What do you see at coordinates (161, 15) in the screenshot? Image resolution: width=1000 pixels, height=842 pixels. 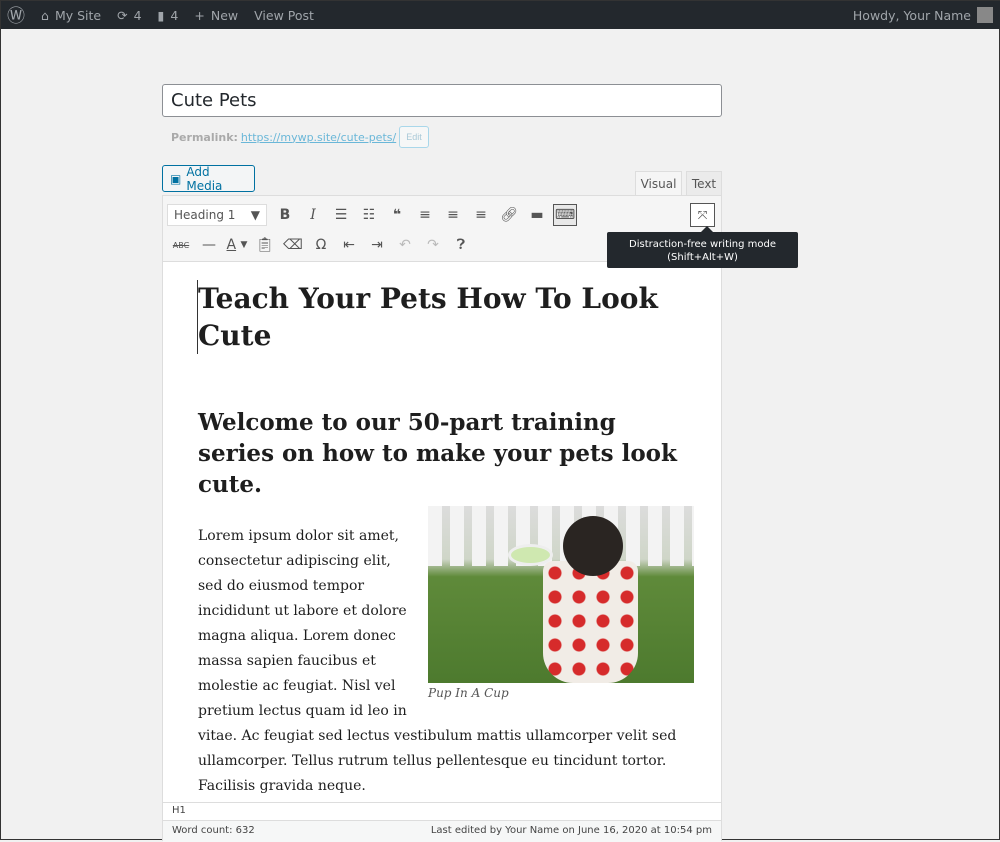 I see `comment-icon: ▮` at bounding box center [161, 15].